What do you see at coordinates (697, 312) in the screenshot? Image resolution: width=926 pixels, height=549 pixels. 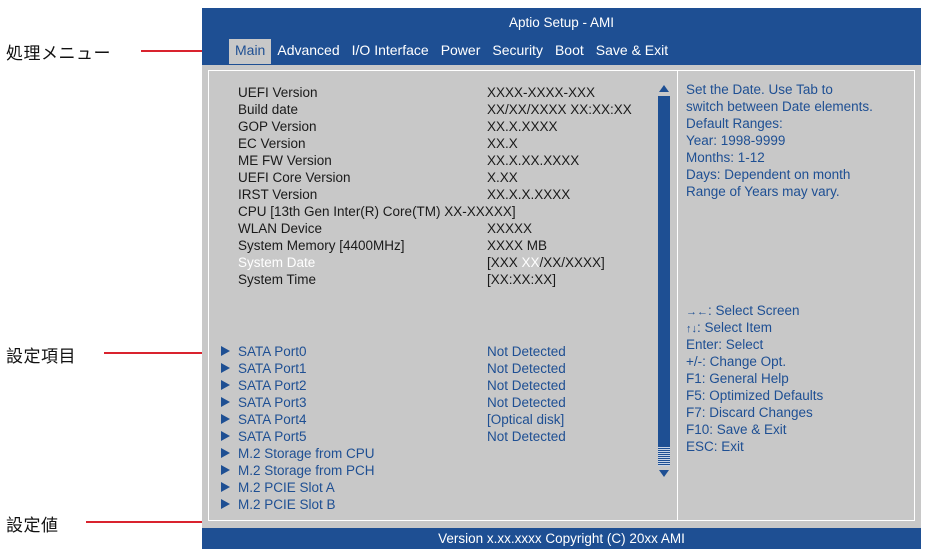 I see `left-right-arrow-icon: →←` at bounding box center [697, 312].